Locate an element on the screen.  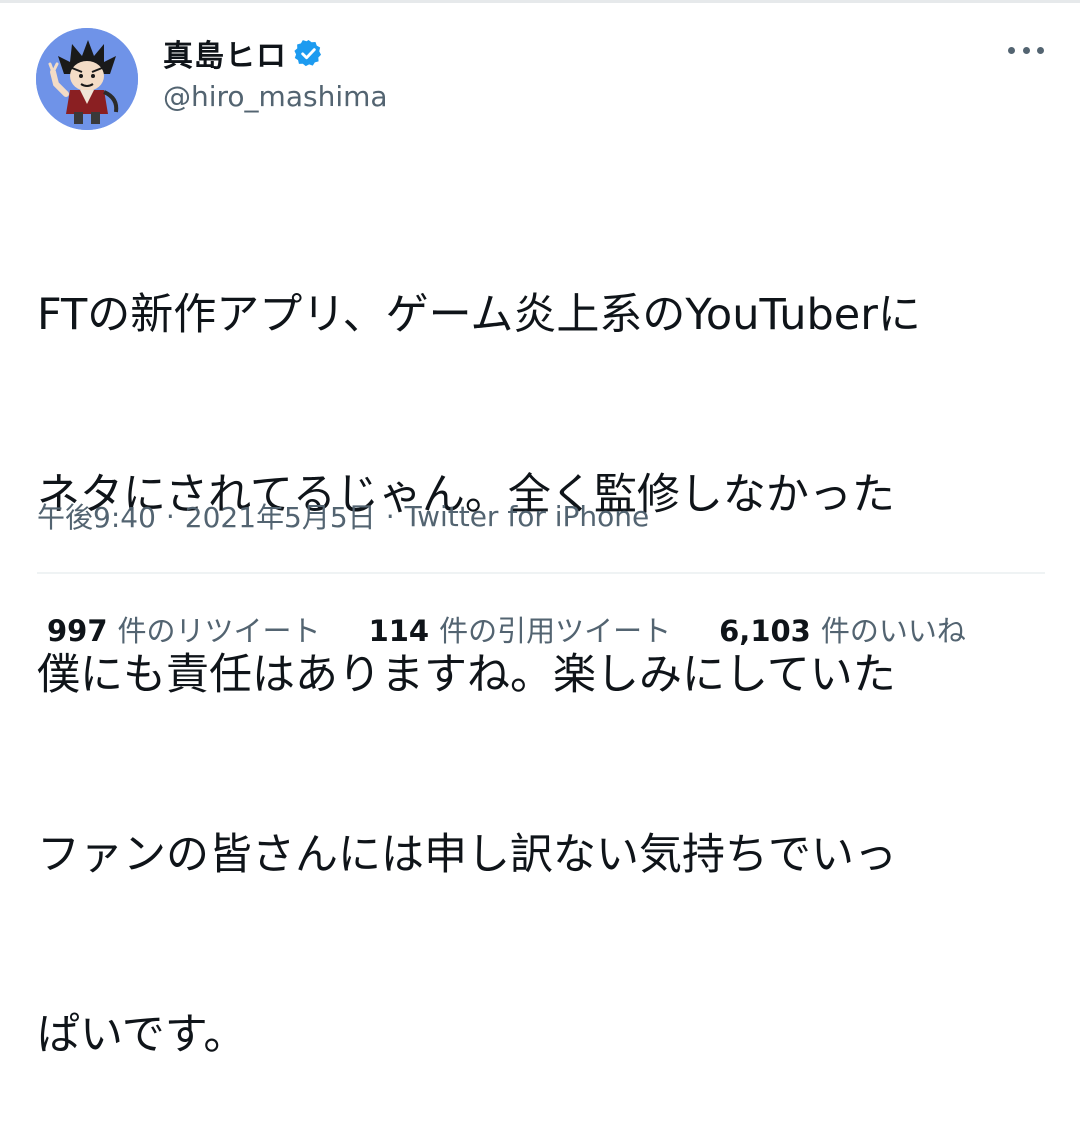
retweets-stat: 997 件のリツイート is located at coordinates (184, 629).